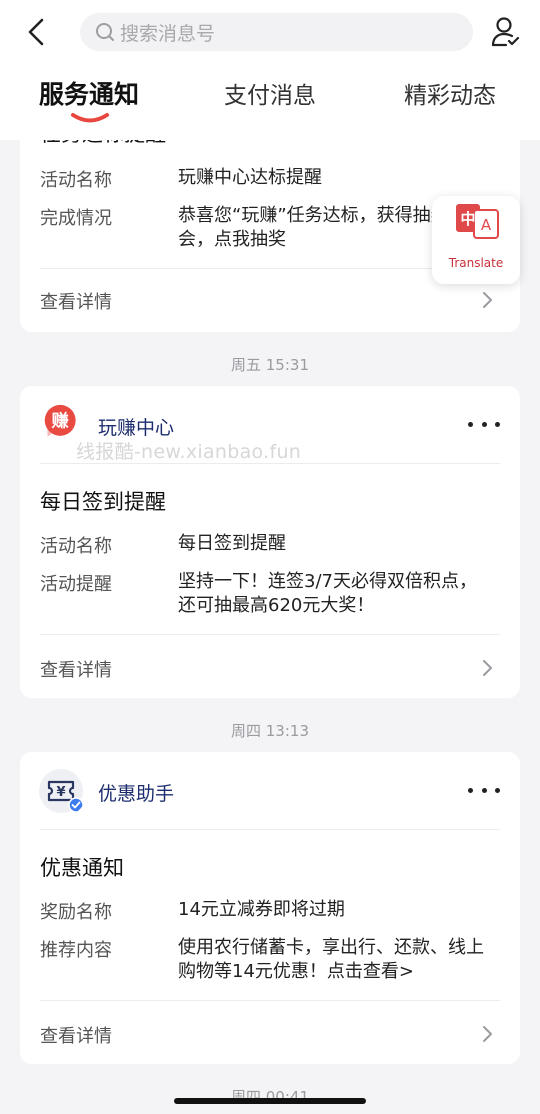 Image resolution: width=540 pixels, height=1114 pixels. Describe the element at coordinates (136, 792) in the screenshot. I see `service-name: 优惠助手` at that location.